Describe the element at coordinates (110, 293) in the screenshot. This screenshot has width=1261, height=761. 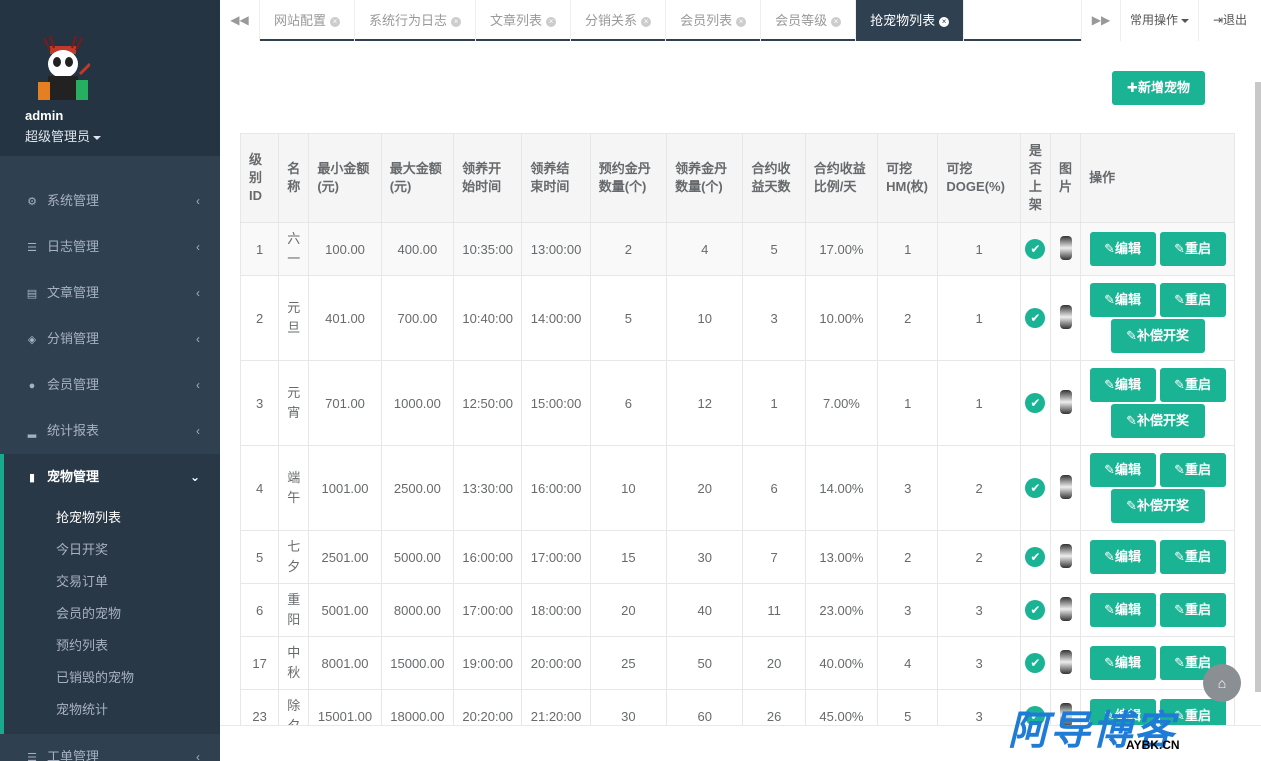
I see `sidebar-item-2: ▤ 文章管理 ‹` at that location.